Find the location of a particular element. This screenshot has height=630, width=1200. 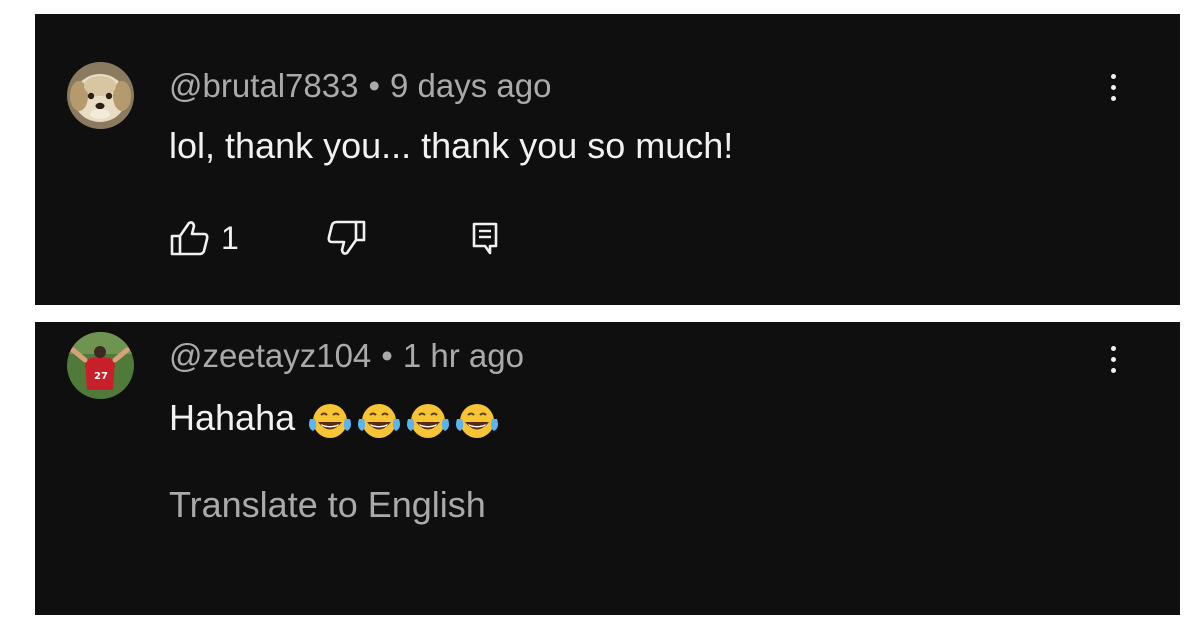

author-name: @brutal7833 is located at coordinates (263, 85).